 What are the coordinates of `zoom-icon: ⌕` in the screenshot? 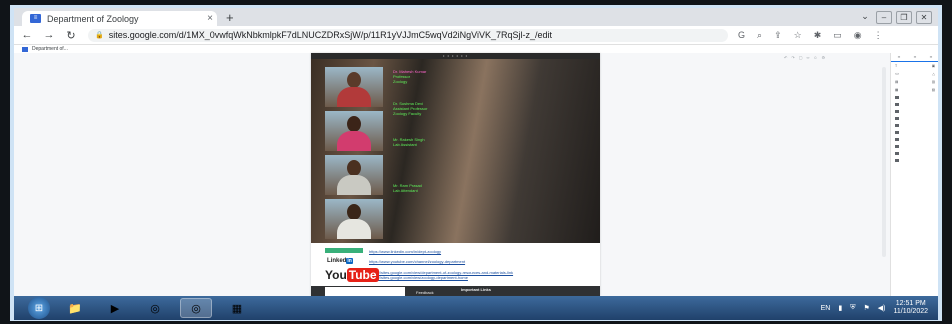 It's located at (759, 35).